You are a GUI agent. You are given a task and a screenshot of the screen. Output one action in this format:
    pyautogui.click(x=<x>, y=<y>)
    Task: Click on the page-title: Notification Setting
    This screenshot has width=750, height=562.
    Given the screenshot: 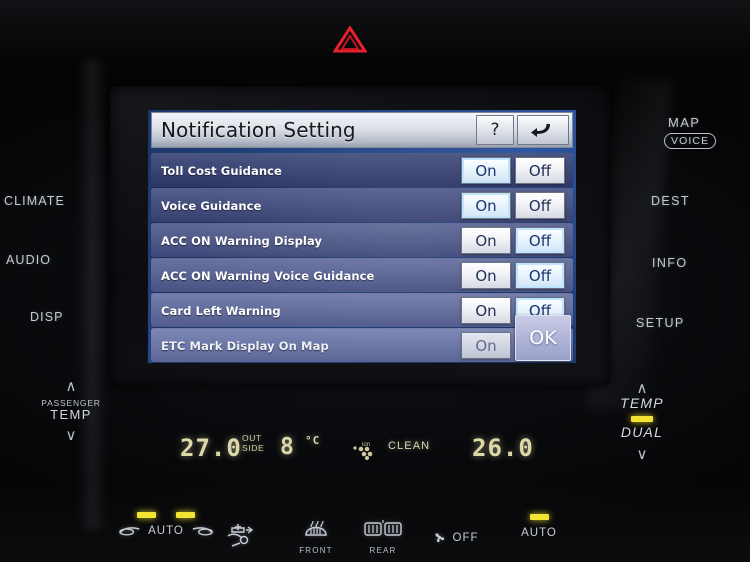 What is the action you would take?
    pyautogui.click(x=258, y=130)
    